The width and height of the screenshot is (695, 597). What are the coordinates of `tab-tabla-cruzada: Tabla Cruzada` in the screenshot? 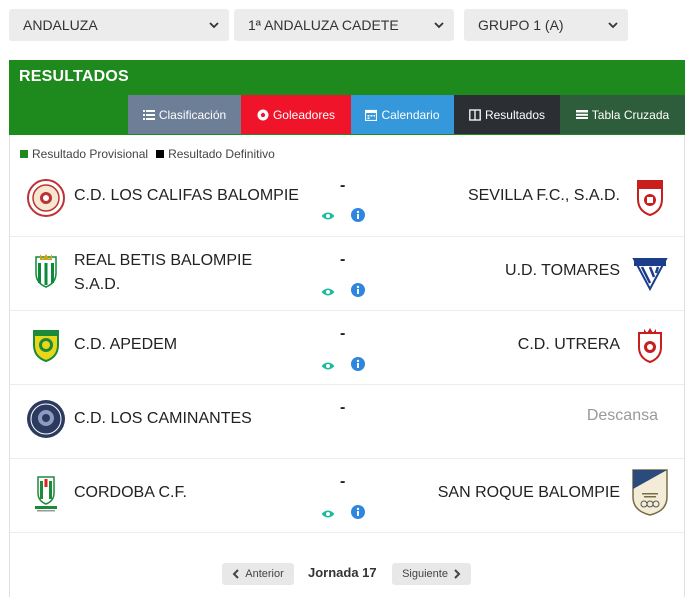 It's located at (622, 114).